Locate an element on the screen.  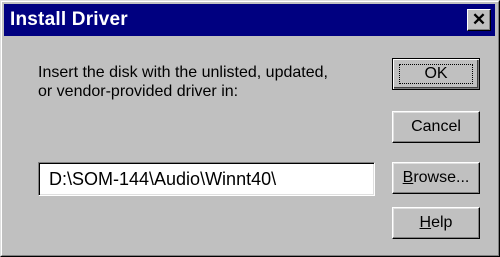
title-bar: Install Driver ✕ is located at coordinates (249, 20).